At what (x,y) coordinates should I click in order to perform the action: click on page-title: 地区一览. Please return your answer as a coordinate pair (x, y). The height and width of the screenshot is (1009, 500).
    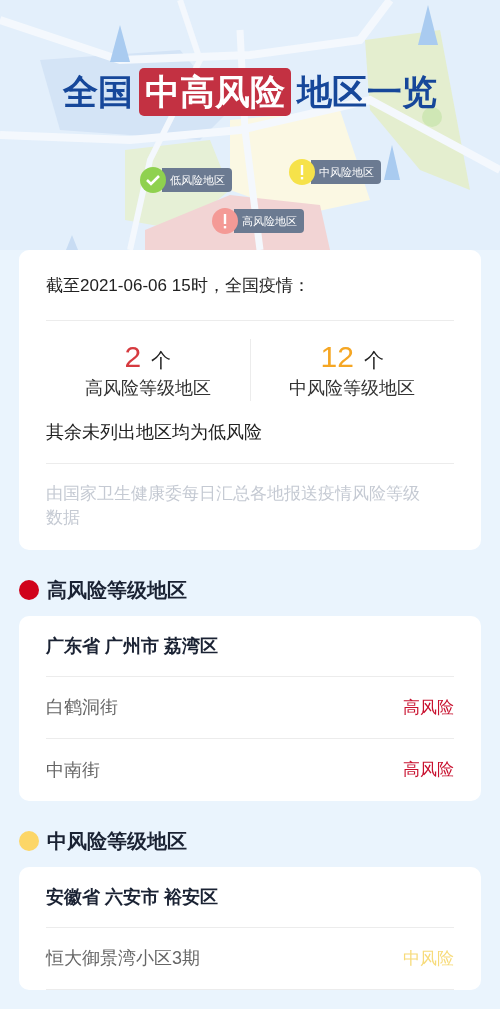
    Looking at the image, I should click on (367, 92).